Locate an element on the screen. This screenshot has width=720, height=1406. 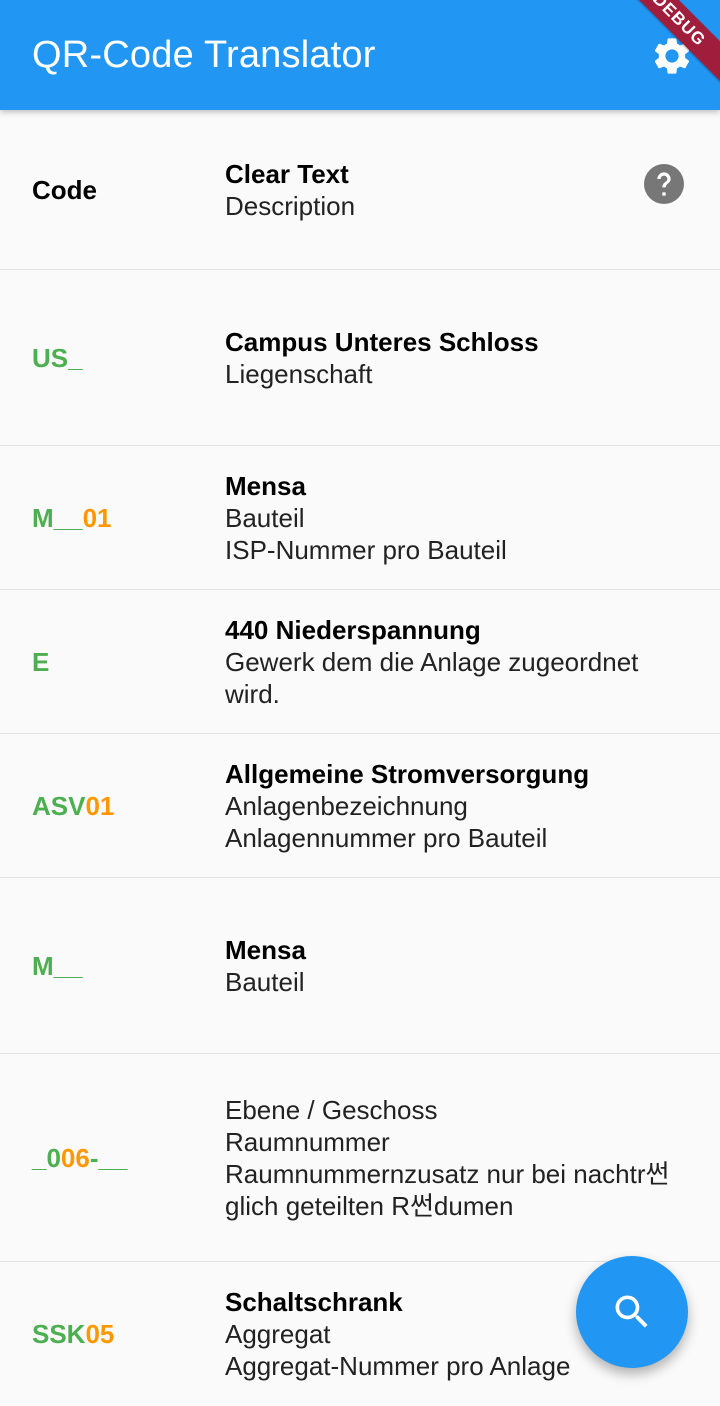
code-column-header: Code is located at coordinates (64, 189).